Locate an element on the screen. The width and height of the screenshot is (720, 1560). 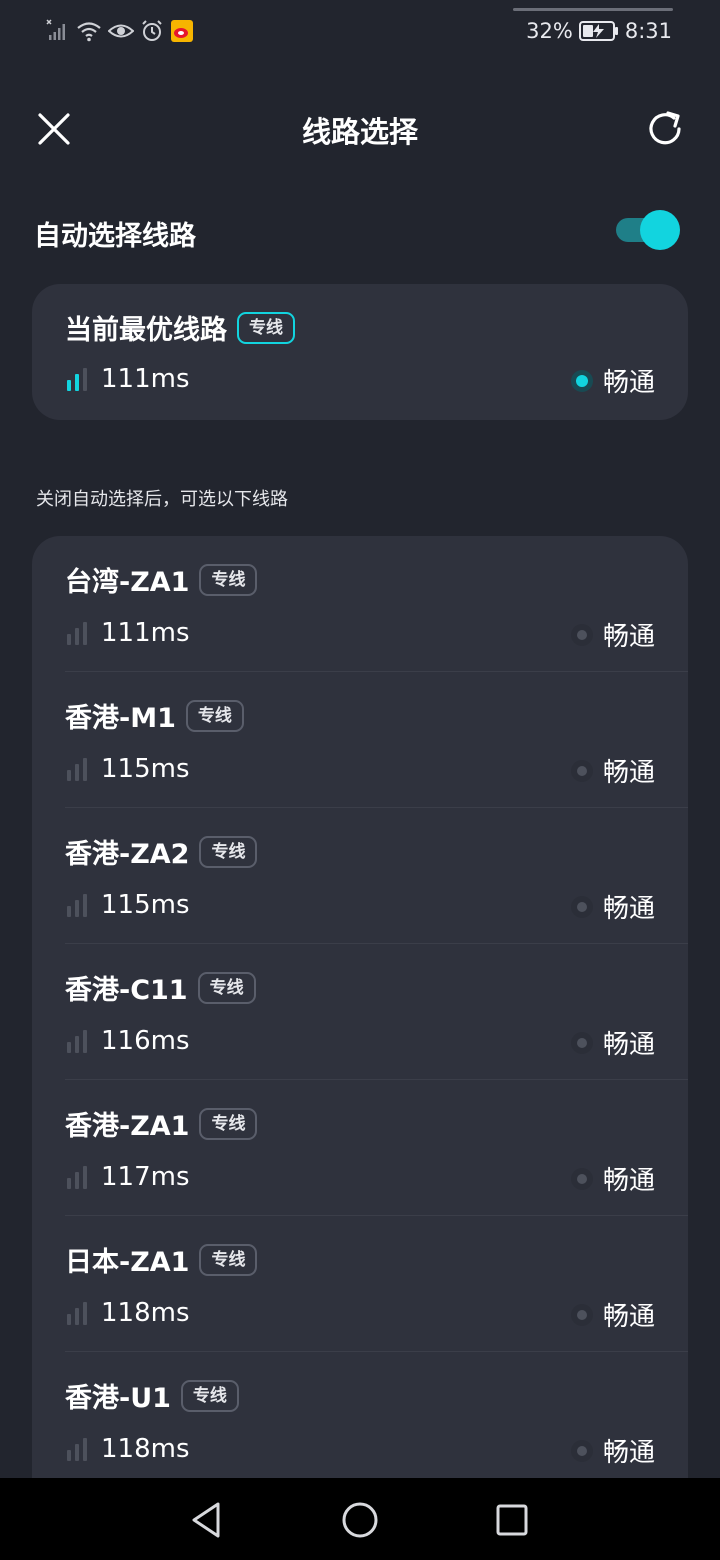
back-button is located at coordinates (206, 1520).